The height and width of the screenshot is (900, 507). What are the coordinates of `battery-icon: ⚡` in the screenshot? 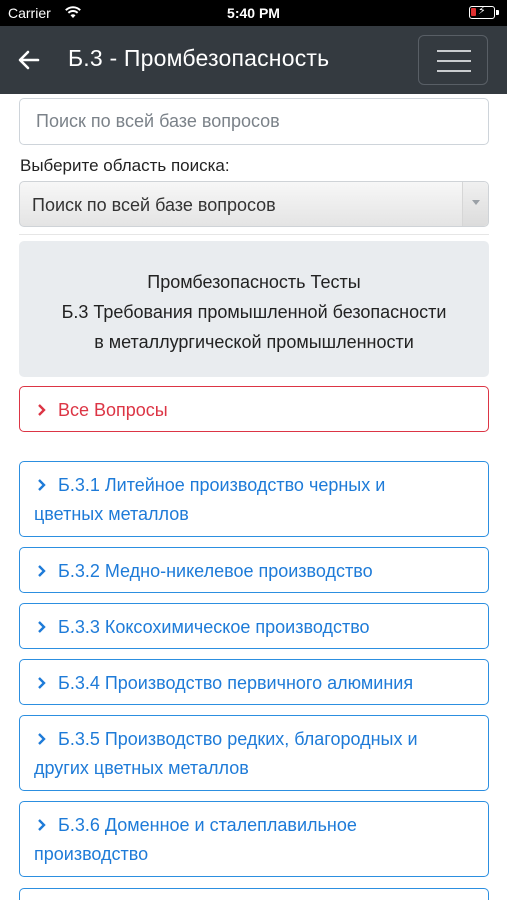 It's located at (484, 12).